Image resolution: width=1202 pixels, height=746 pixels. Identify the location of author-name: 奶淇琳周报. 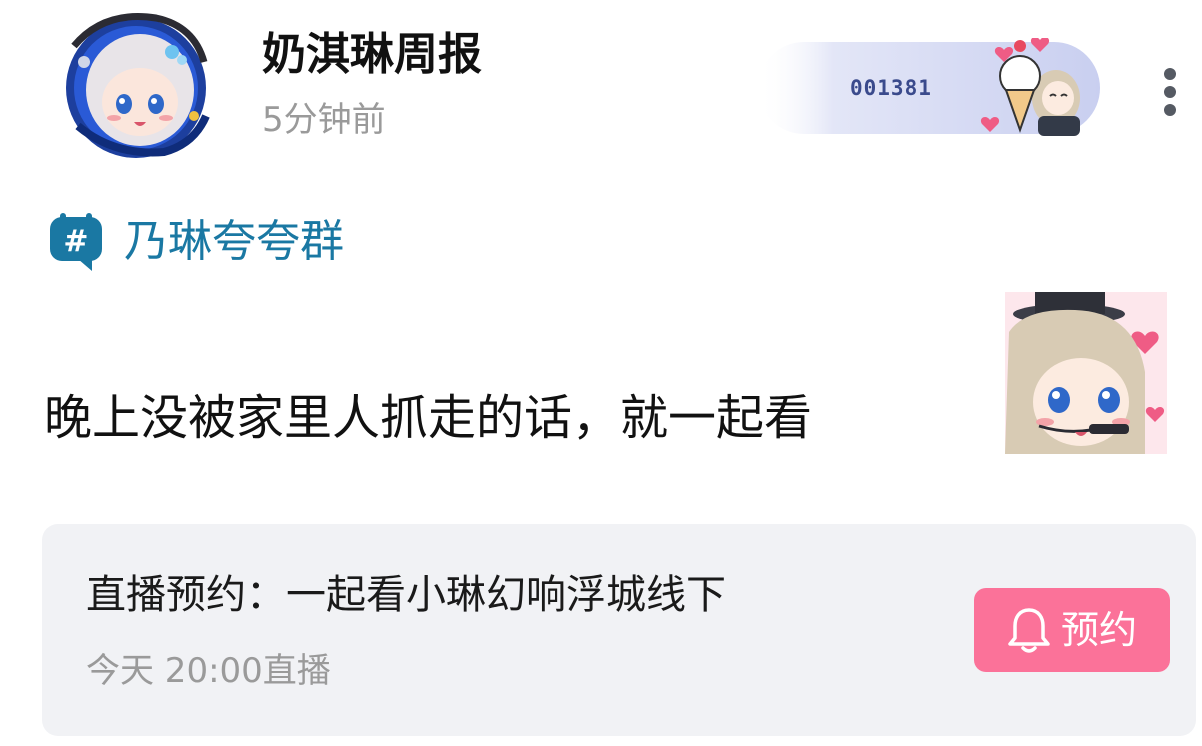
(372, 55).